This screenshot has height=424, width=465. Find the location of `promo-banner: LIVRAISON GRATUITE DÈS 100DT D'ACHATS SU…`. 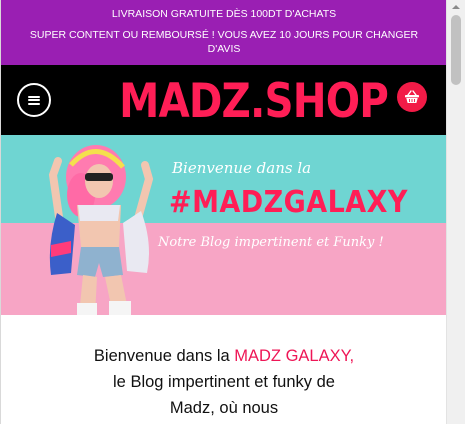

promo-banner: LIVRAISON GRATUITE DÈS 100DT D'ACHATS SU… is located at coordinates (223, 32).